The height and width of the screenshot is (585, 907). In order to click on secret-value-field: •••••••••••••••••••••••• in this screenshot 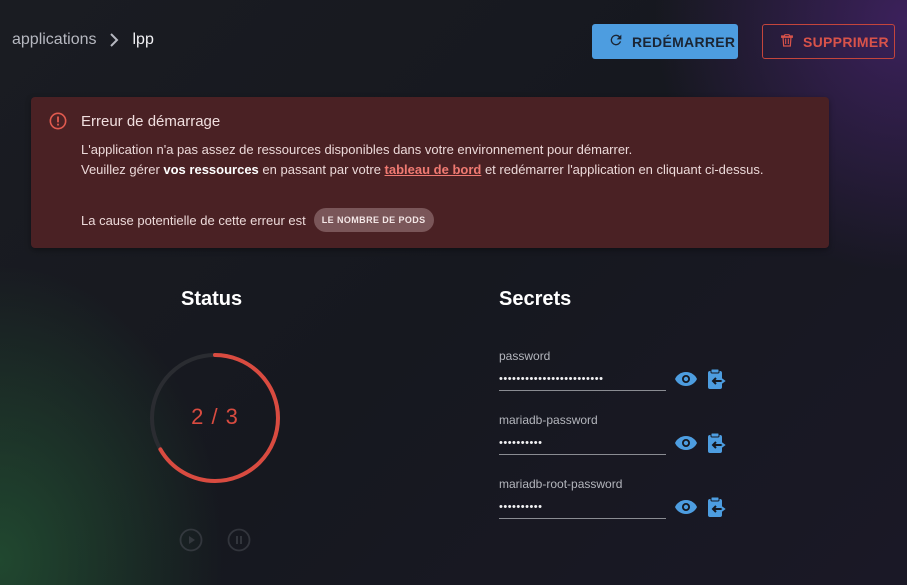, I will do `click(582, 380)`.